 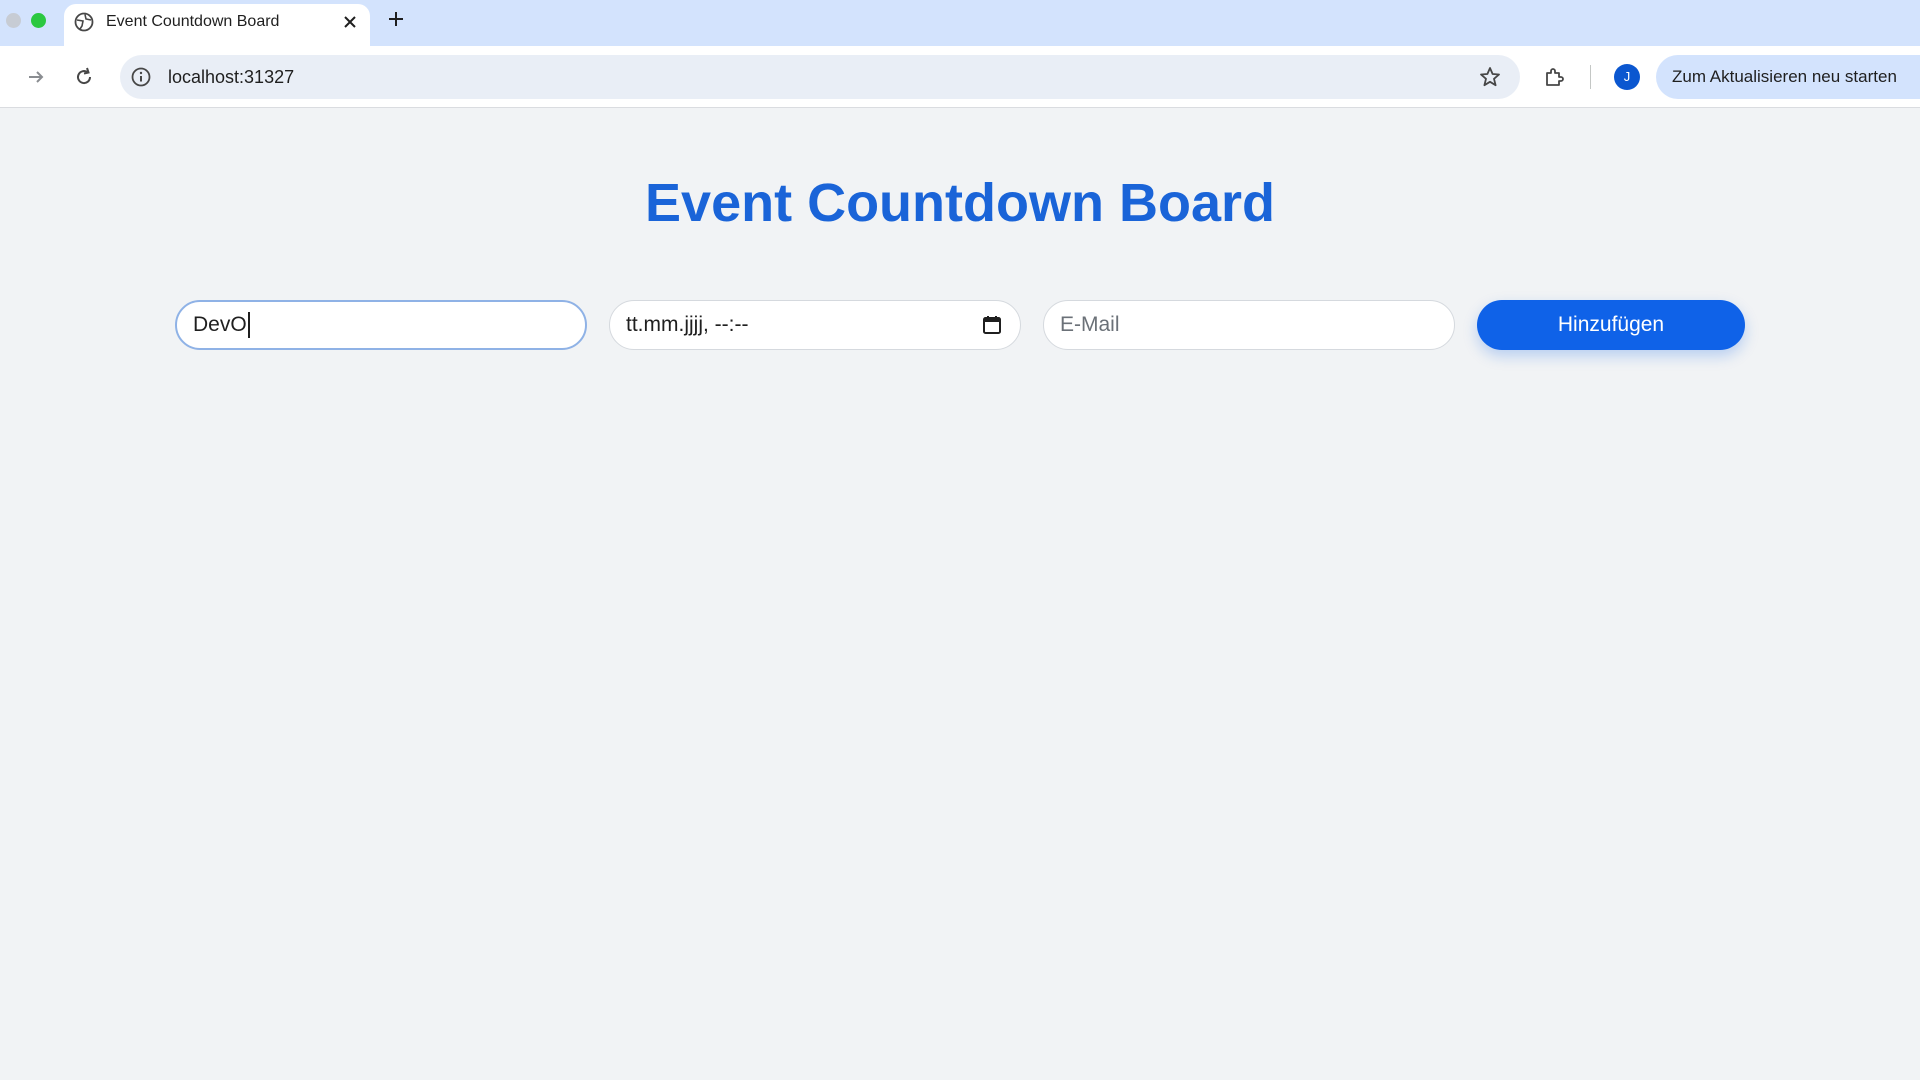 What do you see at coordinates (231, 77) in the screenshot?
I see `url-text: localhost:31327` at bounding box center [231, 77].